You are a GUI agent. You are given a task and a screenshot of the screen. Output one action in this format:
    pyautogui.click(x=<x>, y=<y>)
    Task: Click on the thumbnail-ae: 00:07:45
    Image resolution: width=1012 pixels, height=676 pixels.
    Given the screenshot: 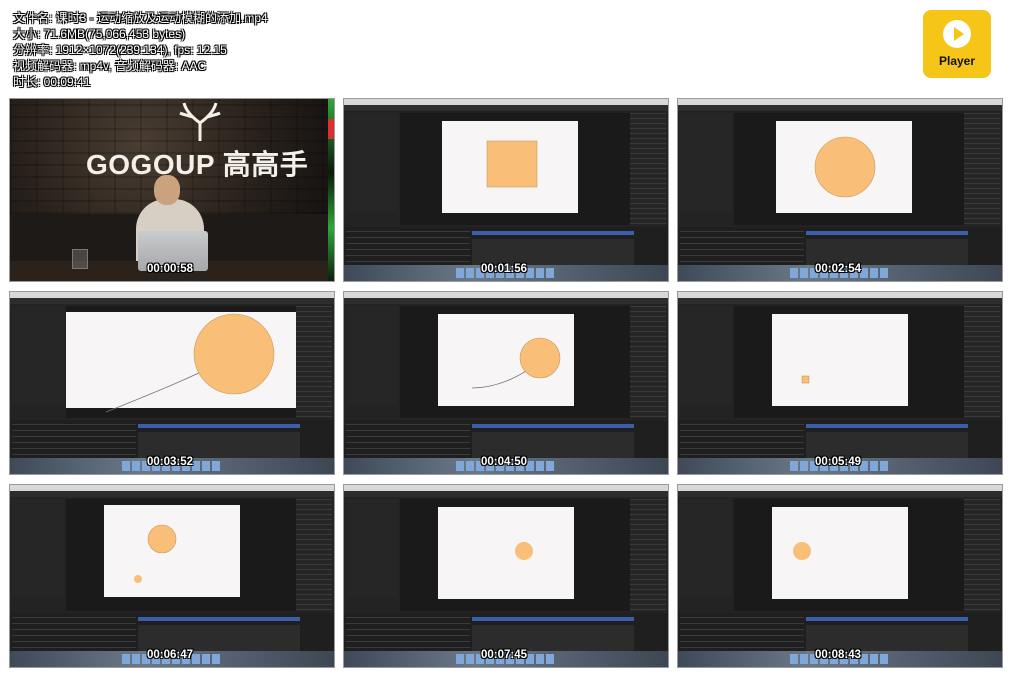 What is the action you would take?
    pyautogui.click(x=506, y=576)
    